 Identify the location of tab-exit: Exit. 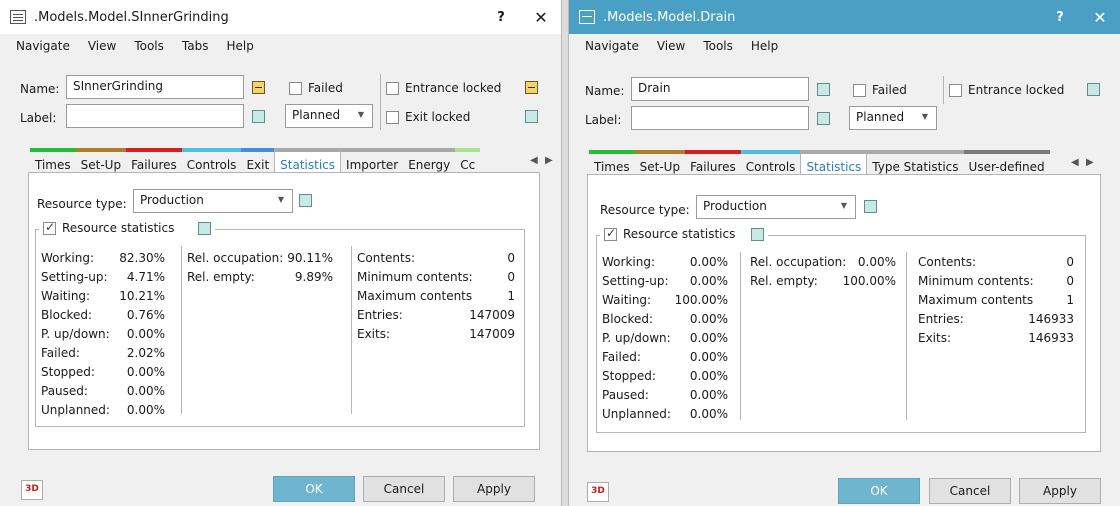
(258, 160).